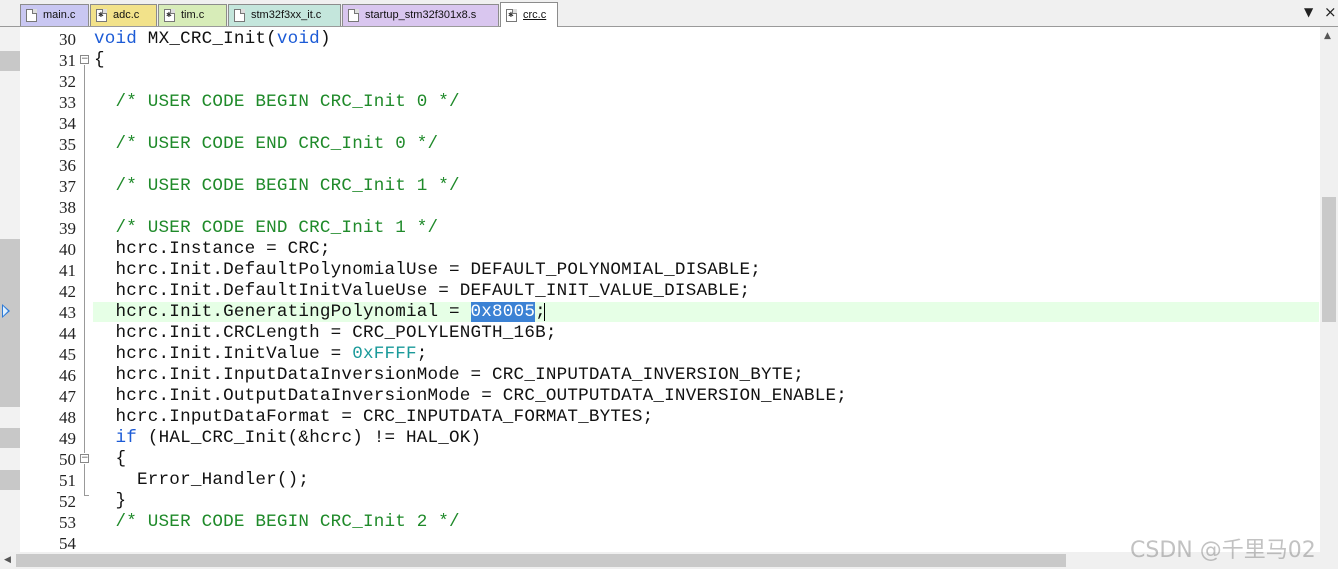 The image size is (1338, 569). I want to click on breakpoint-margin, so click(10, 289).